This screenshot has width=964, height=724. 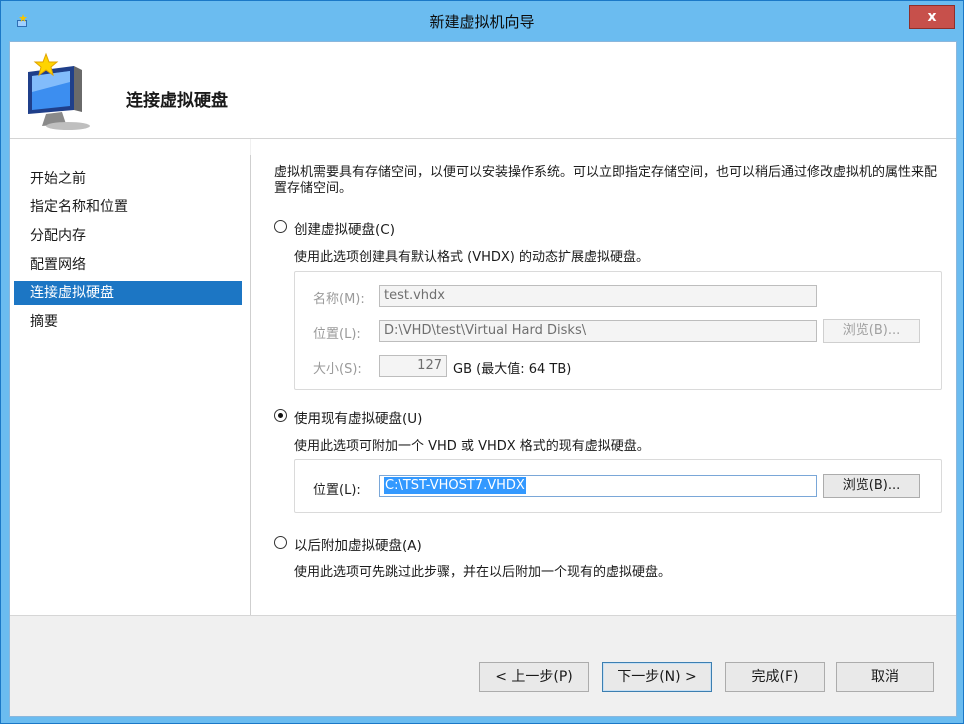 I want to click on nav-step-name-location: 指定名称和位置, so click(x=128, y=207).